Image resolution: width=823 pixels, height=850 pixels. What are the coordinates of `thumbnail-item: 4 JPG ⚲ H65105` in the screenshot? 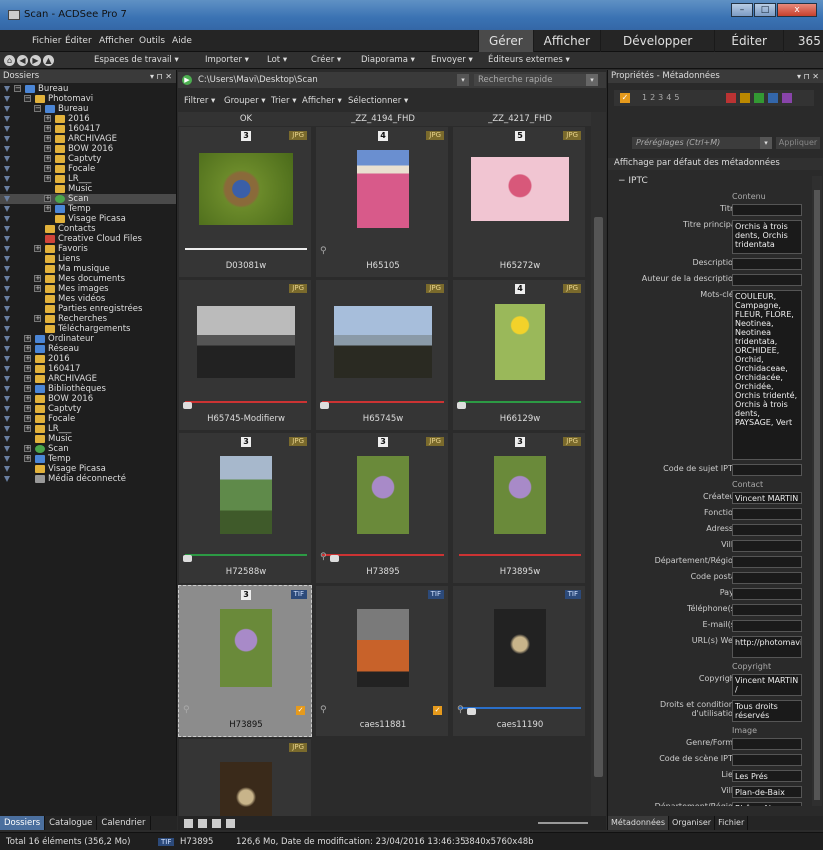 It's located at (382, 202).